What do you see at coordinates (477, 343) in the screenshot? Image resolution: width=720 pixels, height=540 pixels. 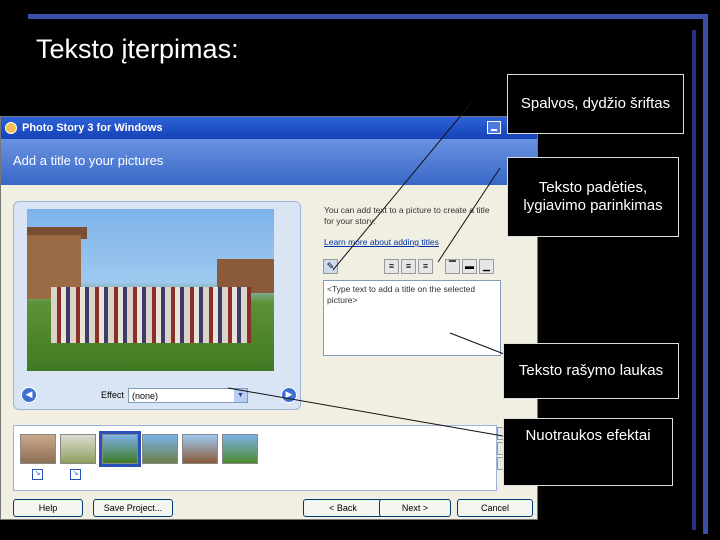 I see `callout-line-text-field` at bounding box center [477, 343].